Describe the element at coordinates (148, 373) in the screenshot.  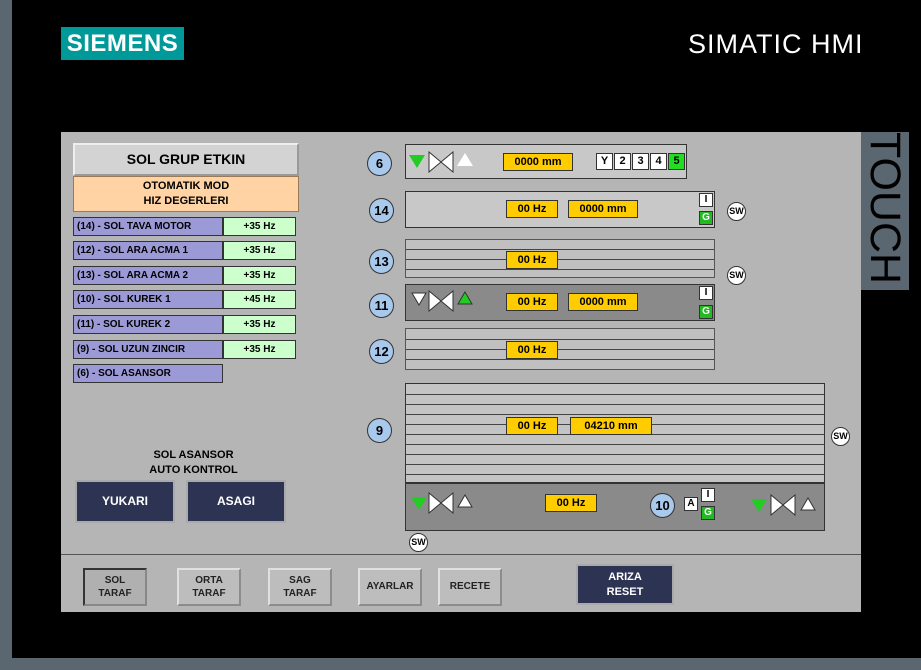
I see `motor-label: (6) - SOL ASANSOR` at that location.